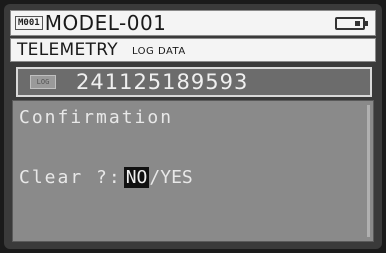 The width and height of the screenshot is (386, 253). I want to click on option-yes-button: YES, so click(176, 177).